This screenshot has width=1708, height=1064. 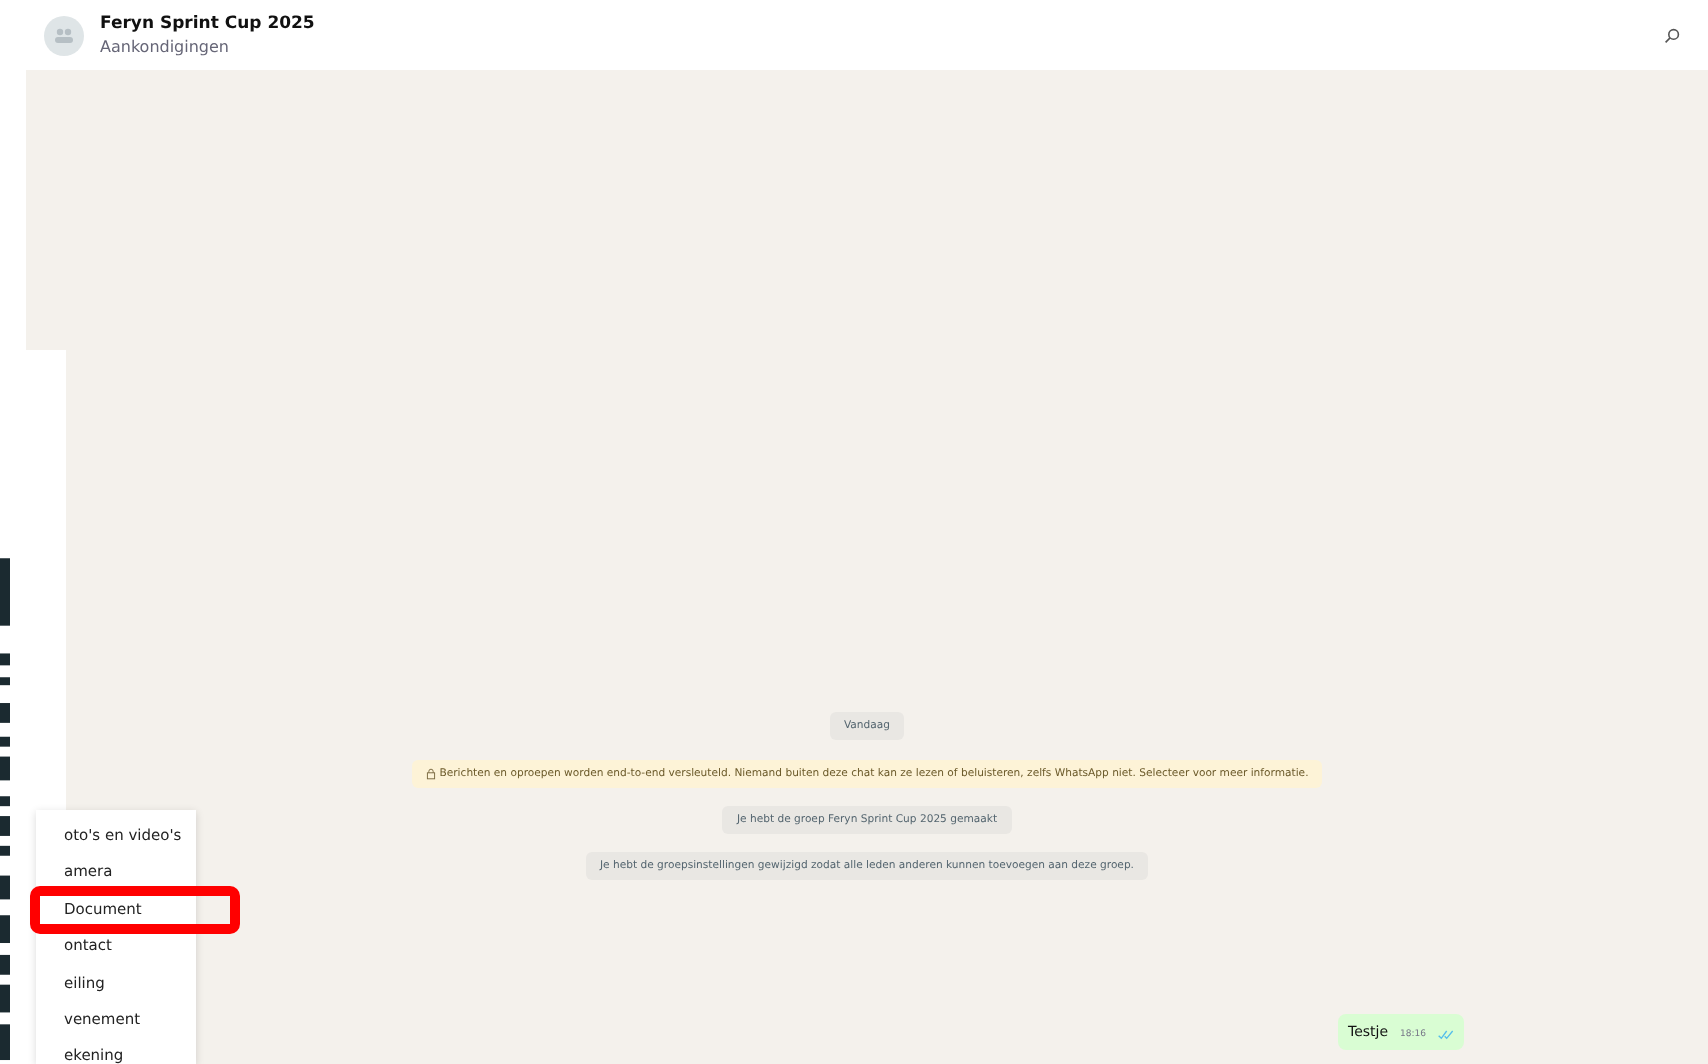 I want to click on group-subtitle: Aankondigingen, so click(x=165, y=47).